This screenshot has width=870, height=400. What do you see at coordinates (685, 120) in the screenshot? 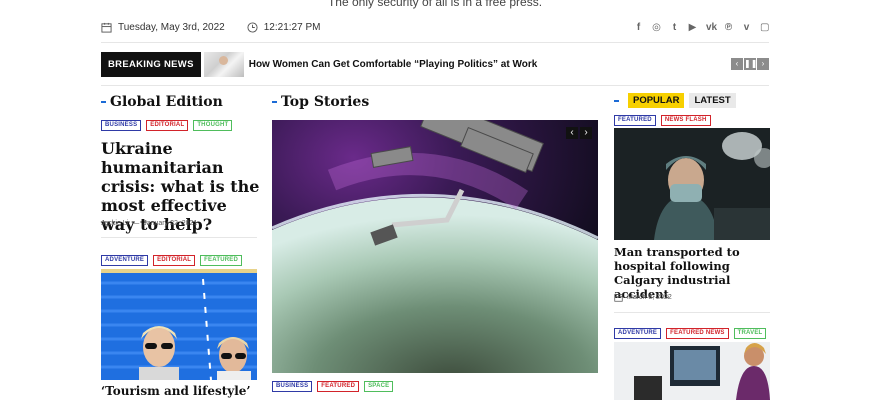
I see `tag-news-flash: NEWS FLASH` at bounding box center [685, 120].